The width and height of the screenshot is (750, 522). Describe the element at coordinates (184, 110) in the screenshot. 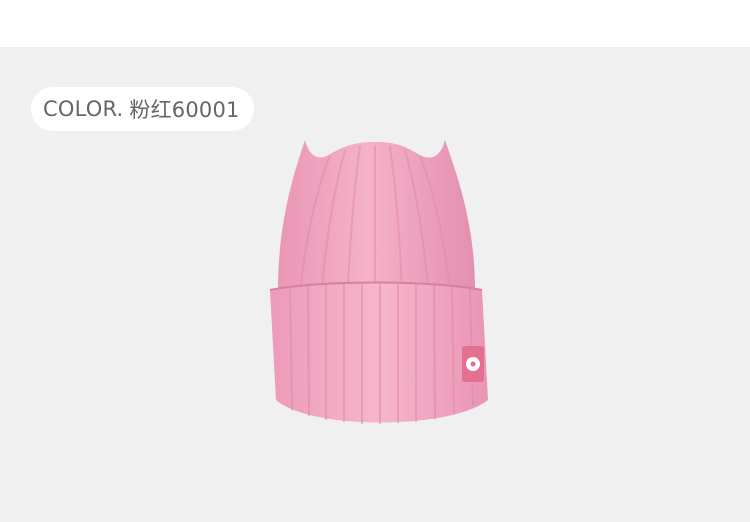

I see `color-label-value: 粉红60001` at that location.